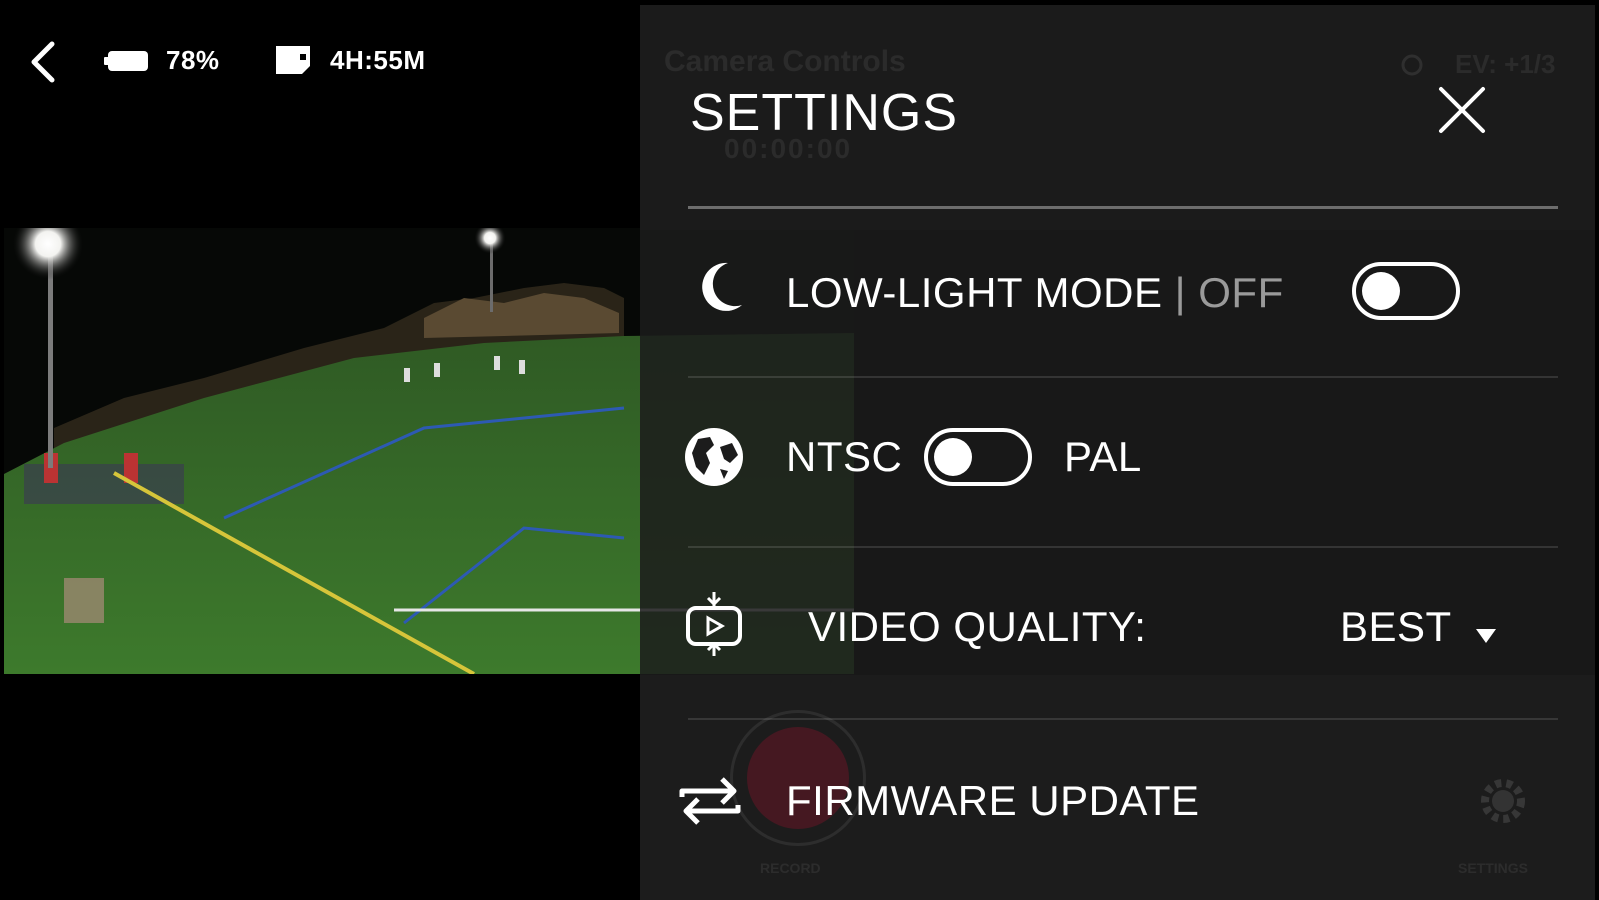 This screenshot has width=1599, height=900. What do you see at coordinates (978, 457) in the screenshot?
I see `ntsc-pal-toggle` at bounding box center [978, 457].